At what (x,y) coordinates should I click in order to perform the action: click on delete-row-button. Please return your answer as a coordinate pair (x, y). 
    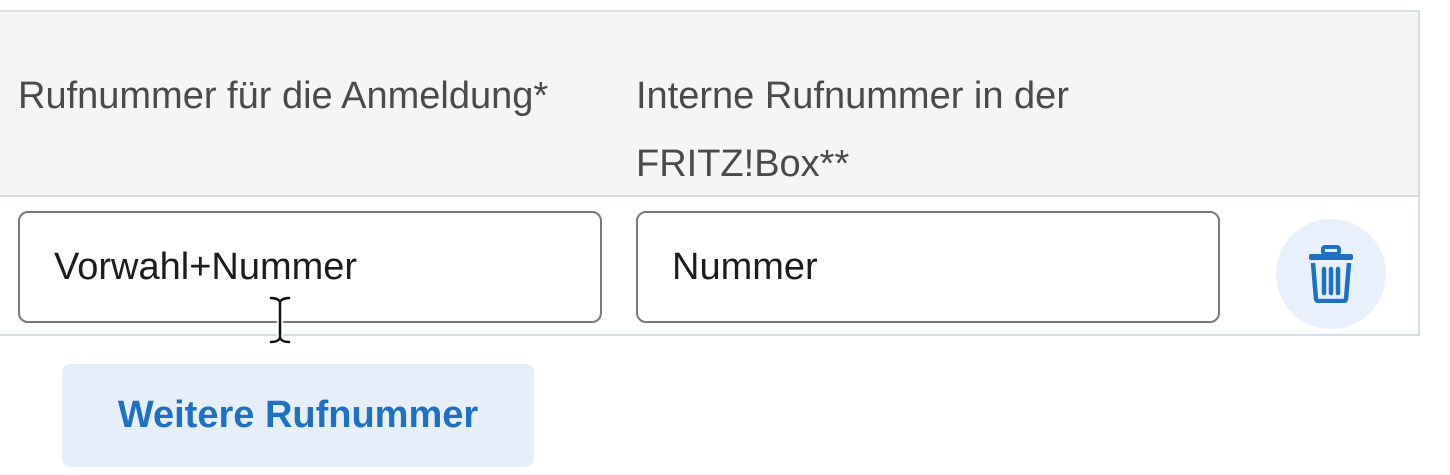
    Looking at the image, I should click on (1331, 274).